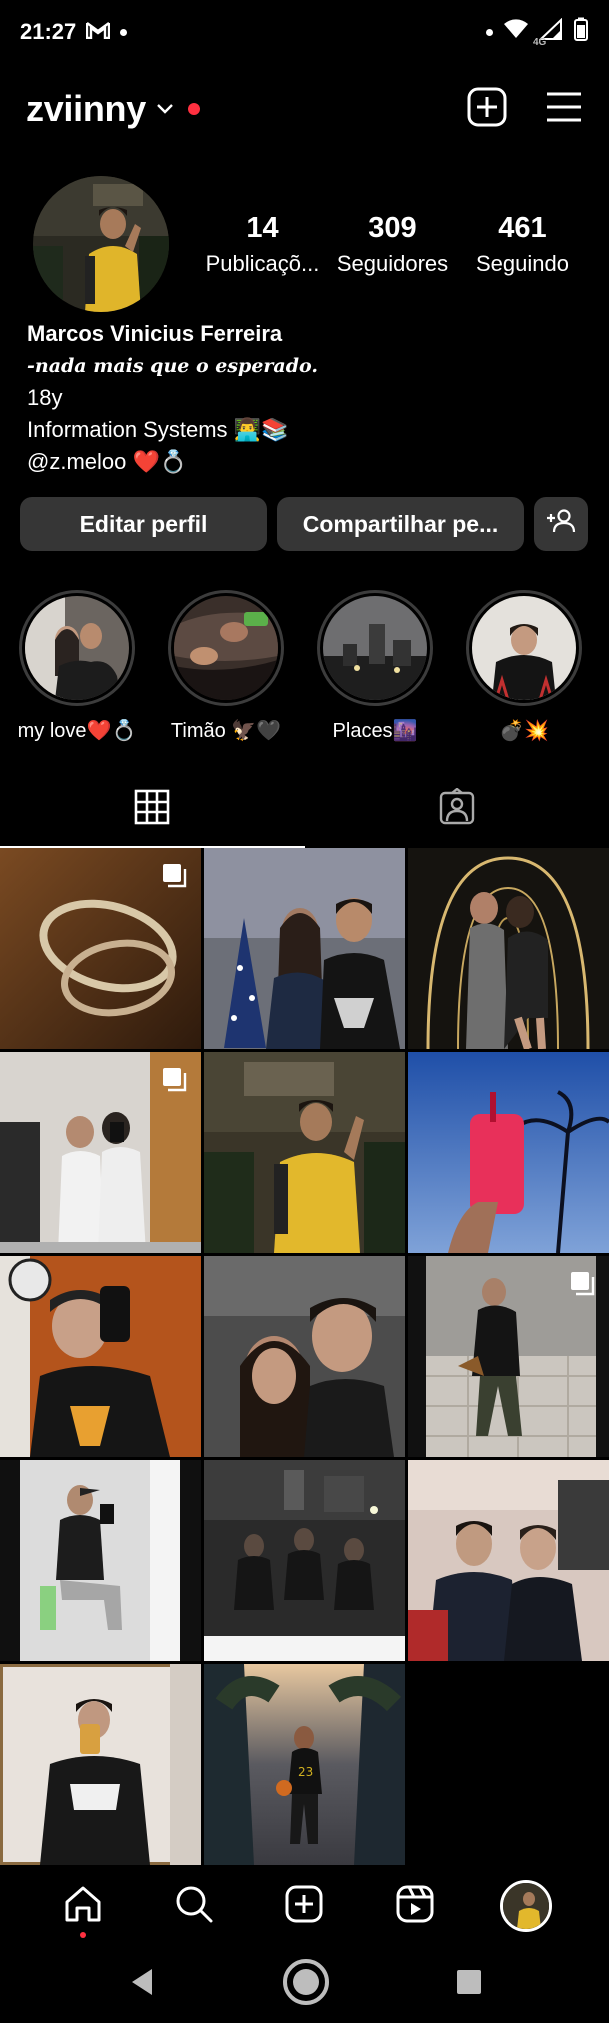 This screenshot has width=609, height=2023. I want to click on nav-profile, so click(526, 1906).